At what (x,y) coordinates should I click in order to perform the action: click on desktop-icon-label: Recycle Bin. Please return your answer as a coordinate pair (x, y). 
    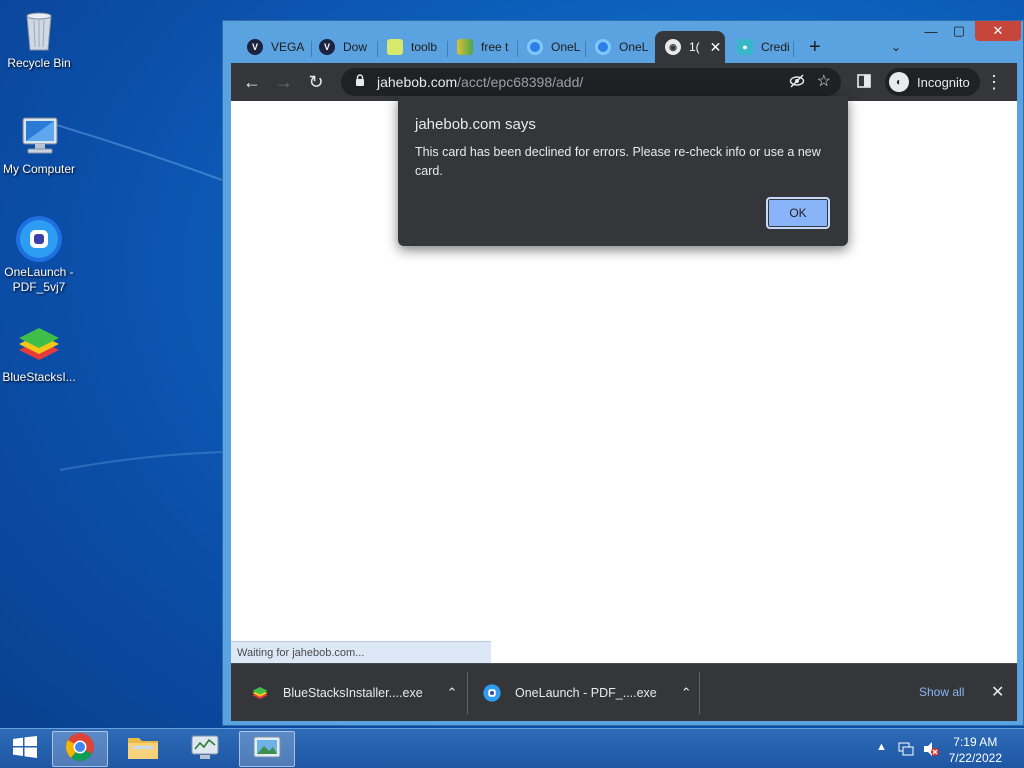
    Looking at the image, I should click on (39, 63).